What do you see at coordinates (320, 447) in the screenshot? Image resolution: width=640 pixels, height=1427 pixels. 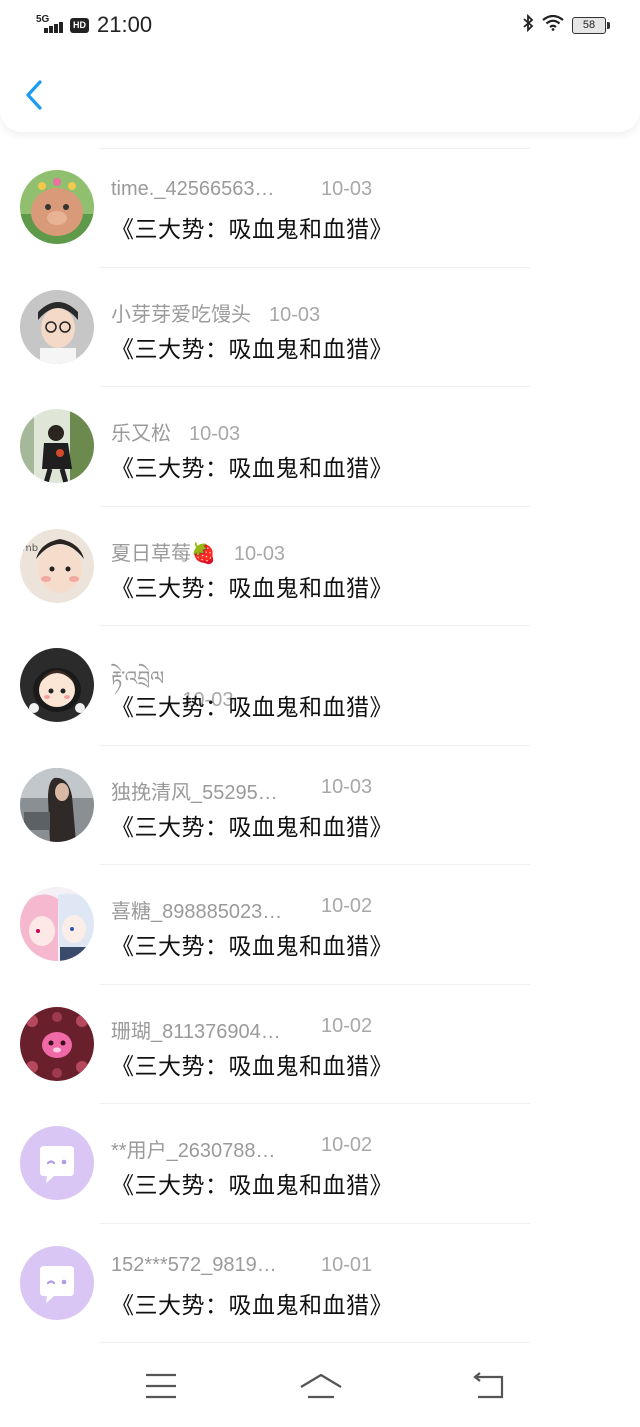 I see `list-item: 乐又松 10-03 《三大势：吸血鬼和血猎》` at bounding box center [320, 447].